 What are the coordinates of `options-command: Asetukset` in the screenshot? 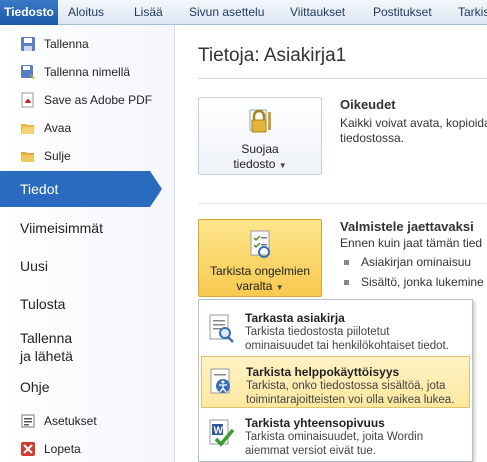 It's located at (87, 421).